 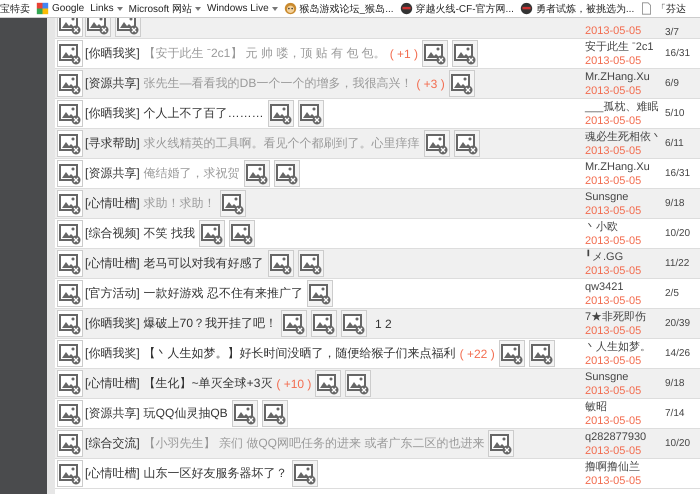 I want to click on author-link: qw3421, so click(x=604, y=287).